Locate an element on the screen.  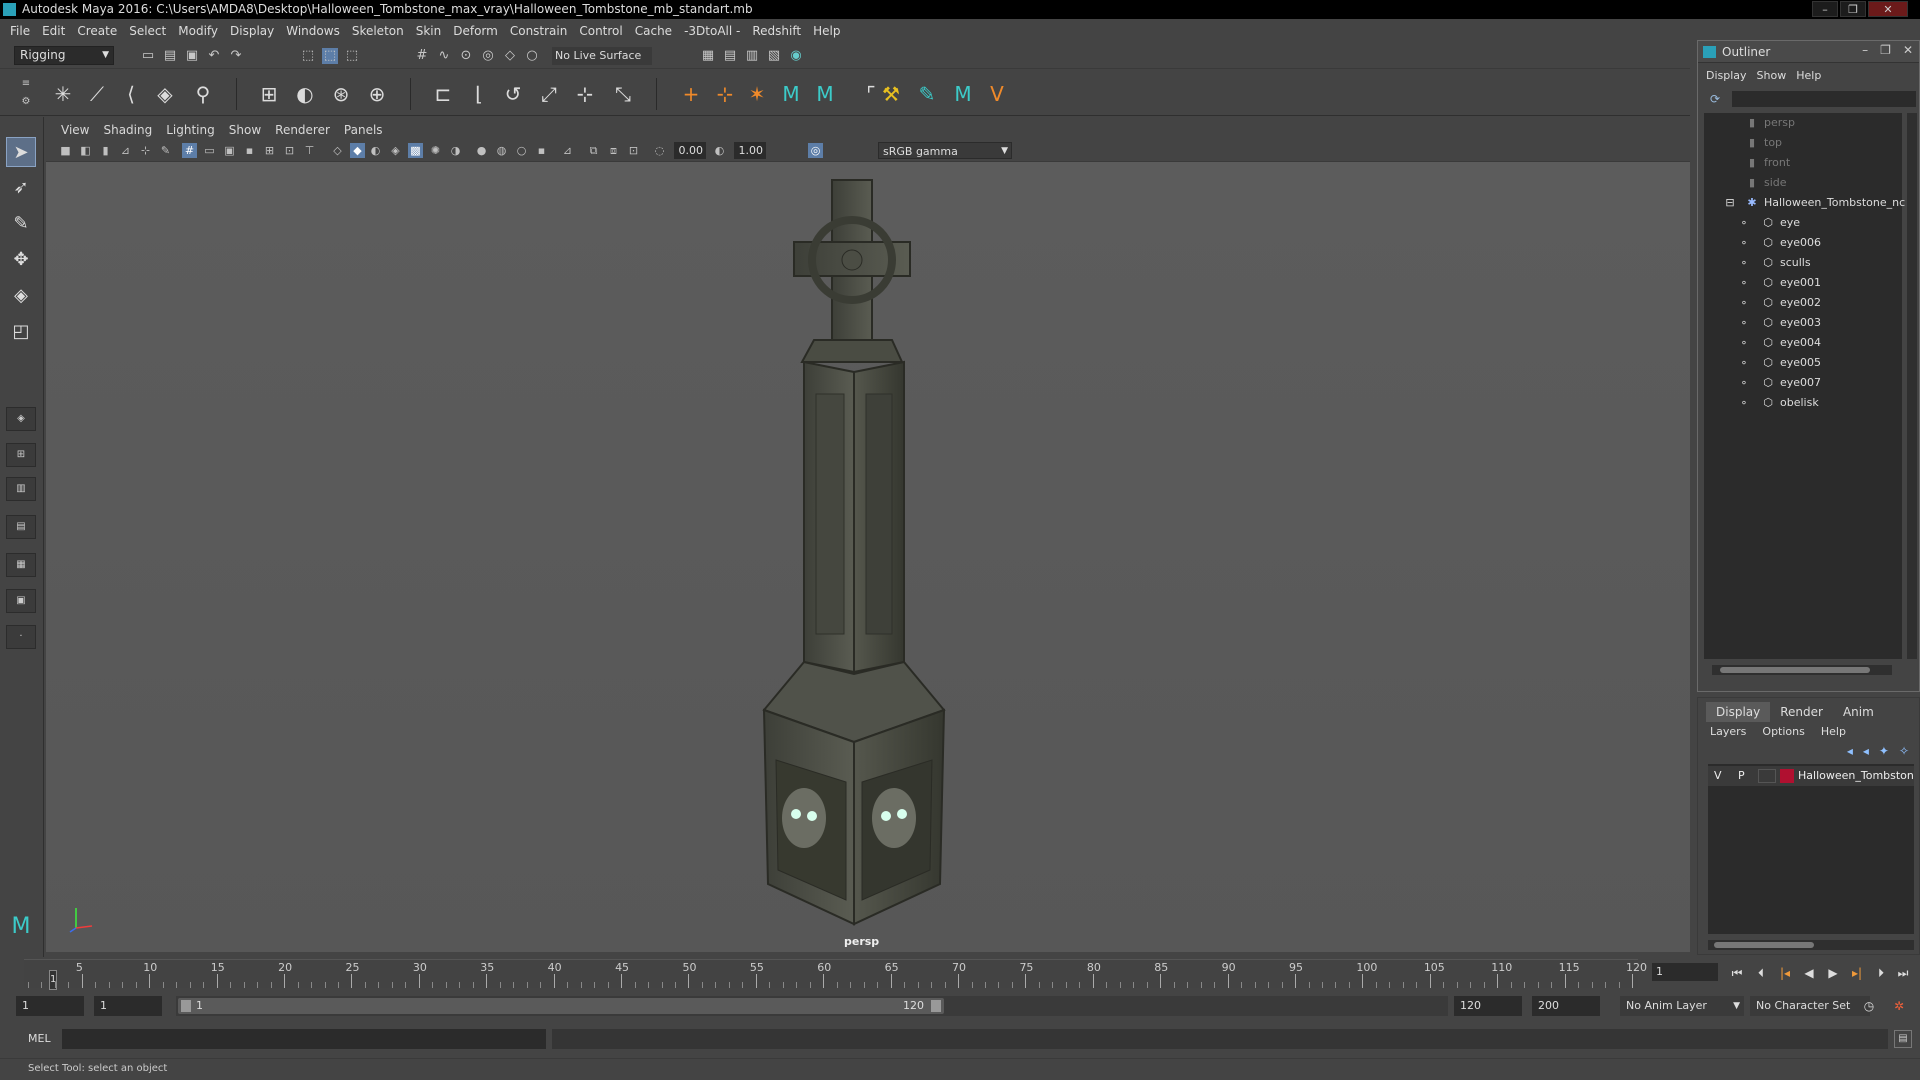
redo-icon: ↷ is located at coordinates (236, 56).